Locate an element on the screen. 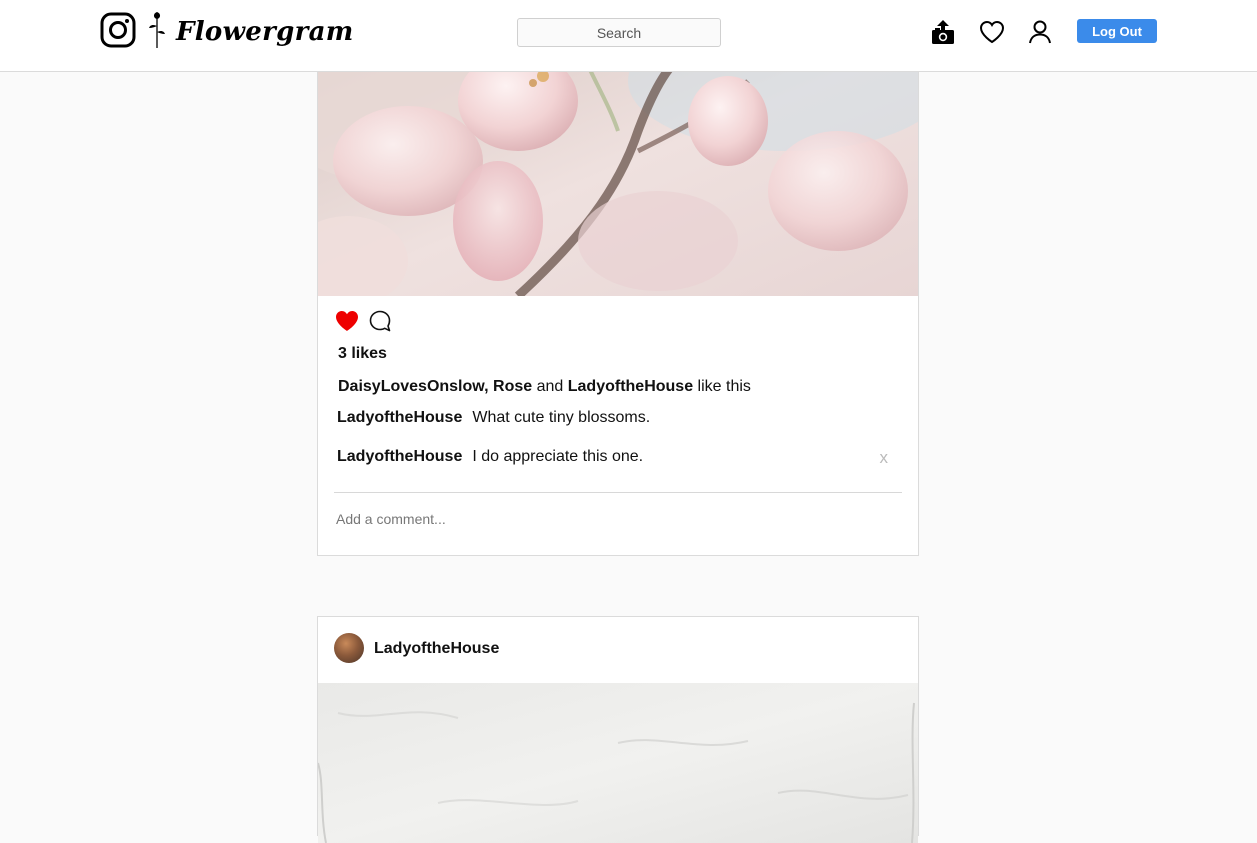 The width and height of the screenshot is (1257, 843). post-author-username: LadyoftheHouse is located at coordinates (436, 649).